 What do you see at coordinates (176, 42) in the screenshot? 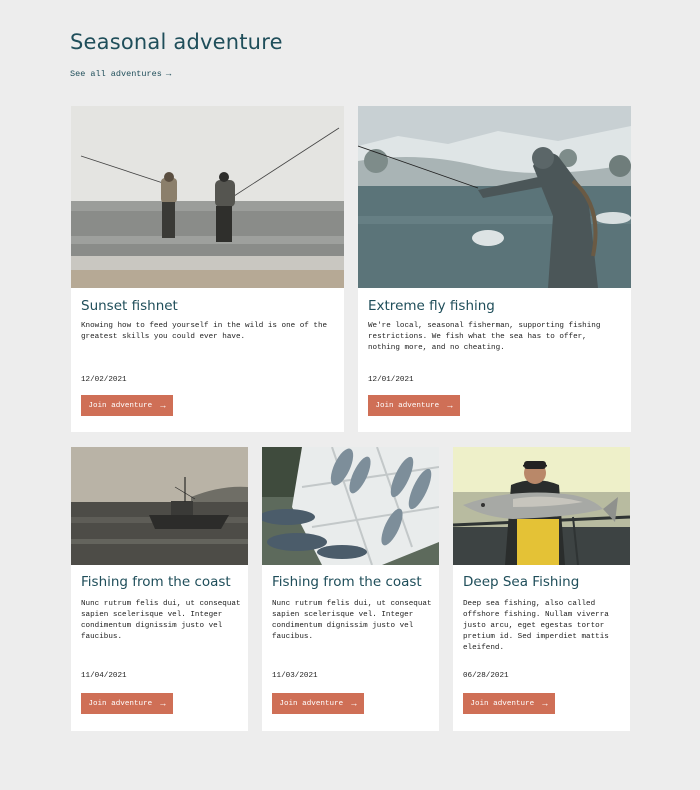
I see `page-title: Seasonal adventure` at bounding box center [176, 42].